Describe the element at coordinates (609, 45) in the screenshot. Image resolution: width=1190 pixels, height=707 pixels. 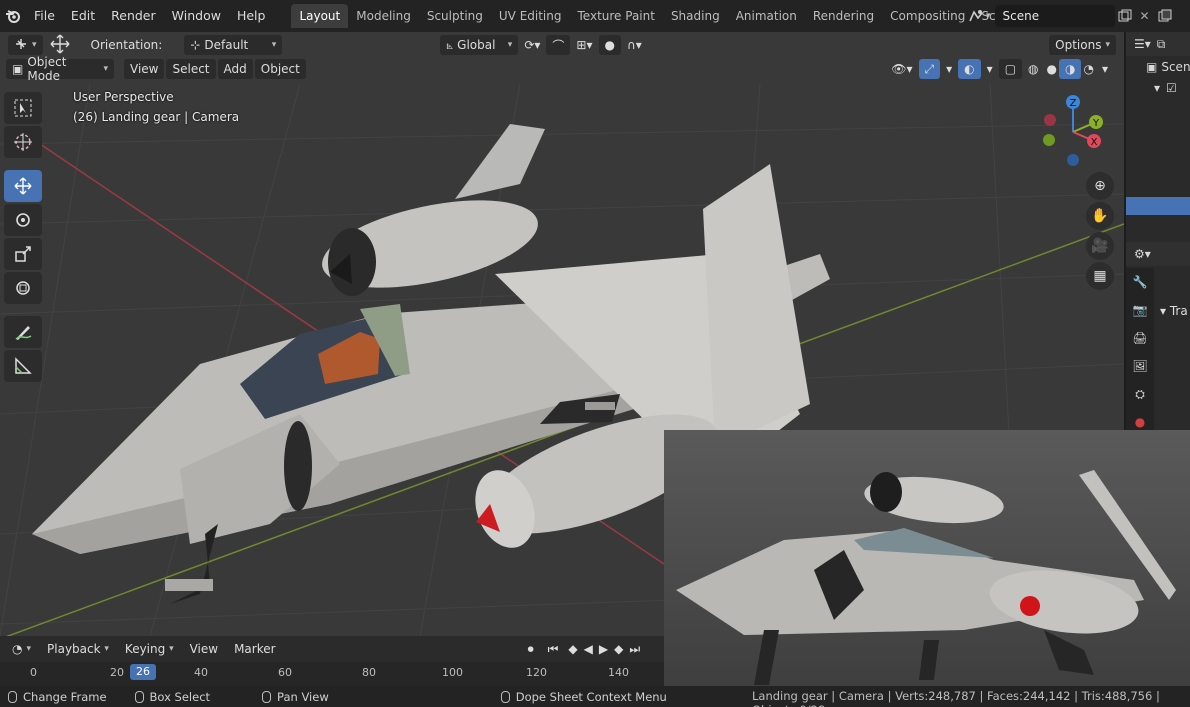
I see `proportional-edit-icon: ●` at that location.